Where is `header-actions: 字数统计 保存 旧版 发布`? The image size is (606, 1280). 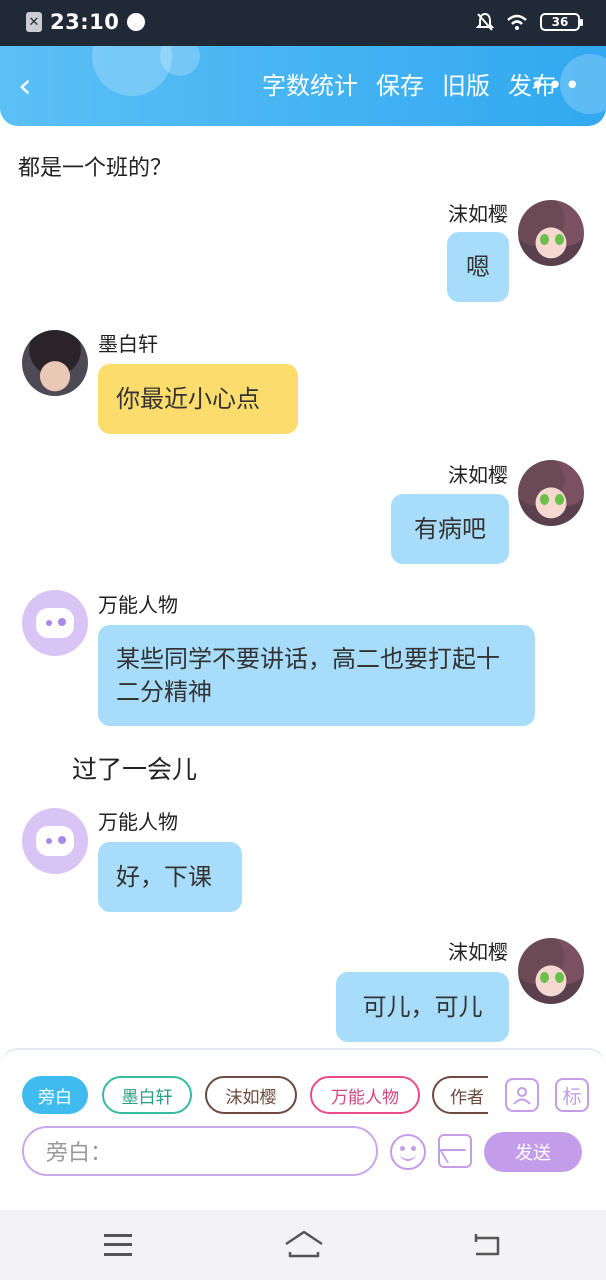 header-actions: 字数统计 保存 旧版 发布 is located at coordinates (409, 86).